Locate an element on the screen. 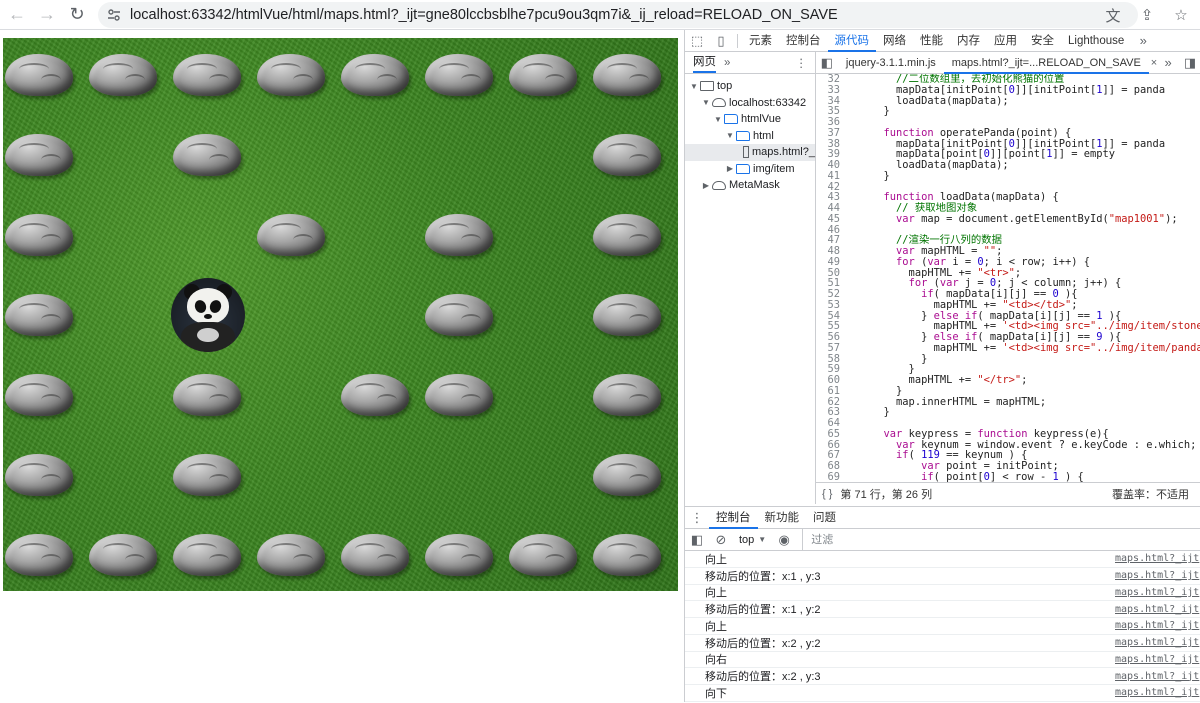 The height and width of the screenshot is (703, 1200). console-sidebar-icon: ◧ is located at coordinates (697, 540).